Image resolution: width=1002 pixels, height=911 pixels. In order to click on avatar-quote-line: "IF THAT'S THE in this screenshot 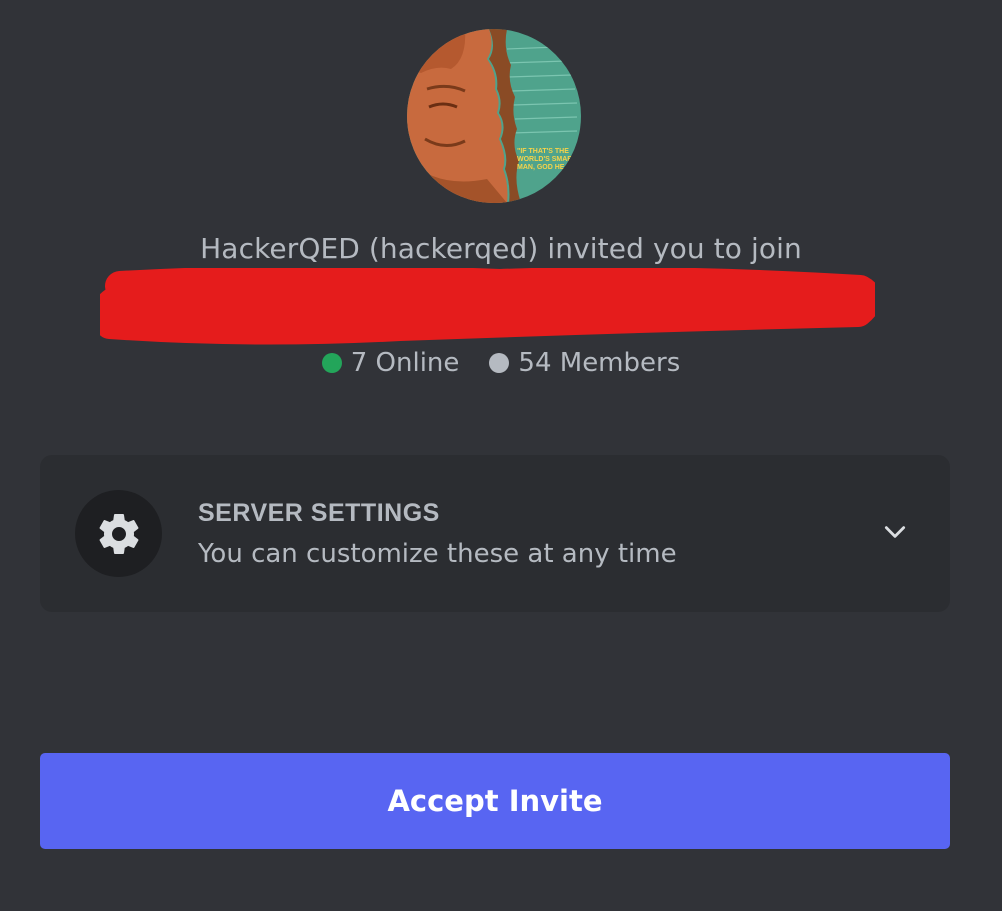, I will do `click(543, 151)`.